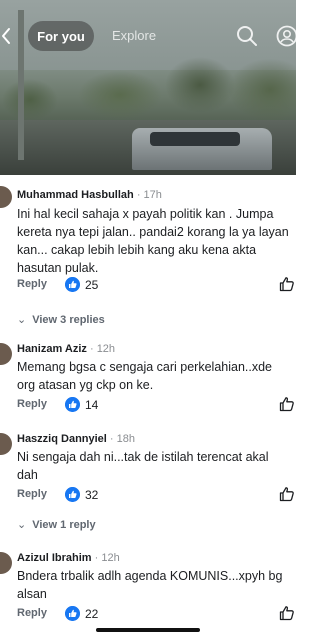 The image size is (320, 640). Describe the element at coordinates (148, 80) in the screenshot. I see `video-trees` at that location.